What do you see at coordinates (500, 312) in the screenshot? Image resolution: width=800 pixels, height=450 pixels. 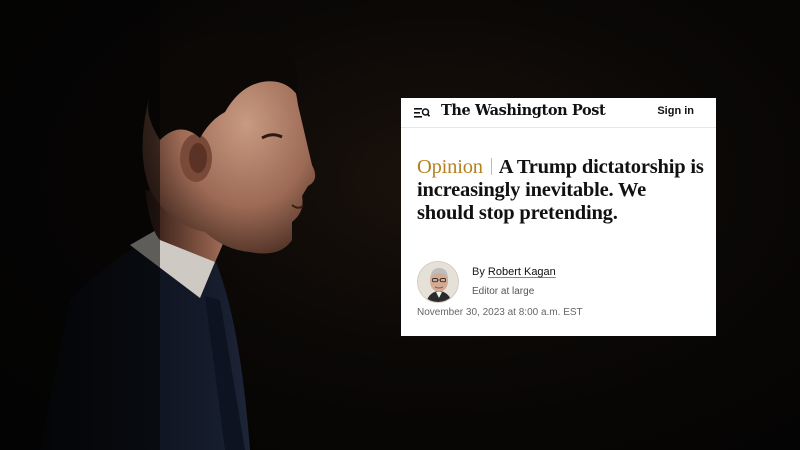 I see `publish-timestamp: November 30, 2023 at 8:00 a.m. EST` at bounding box center [500, 312].